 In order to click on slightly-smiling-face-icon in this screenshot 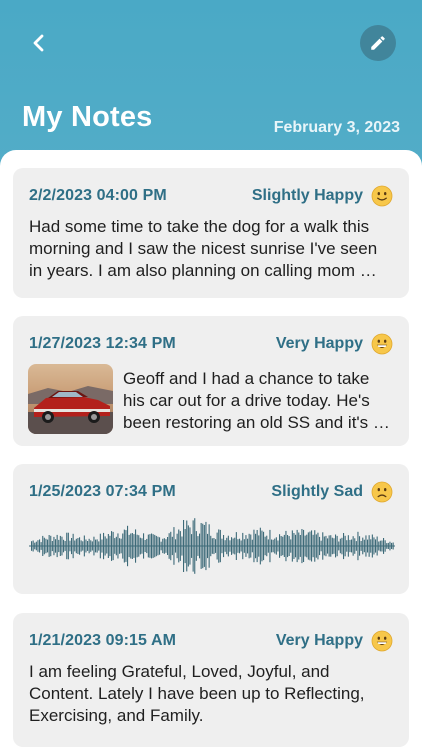, I will do `click(382, 196)`.